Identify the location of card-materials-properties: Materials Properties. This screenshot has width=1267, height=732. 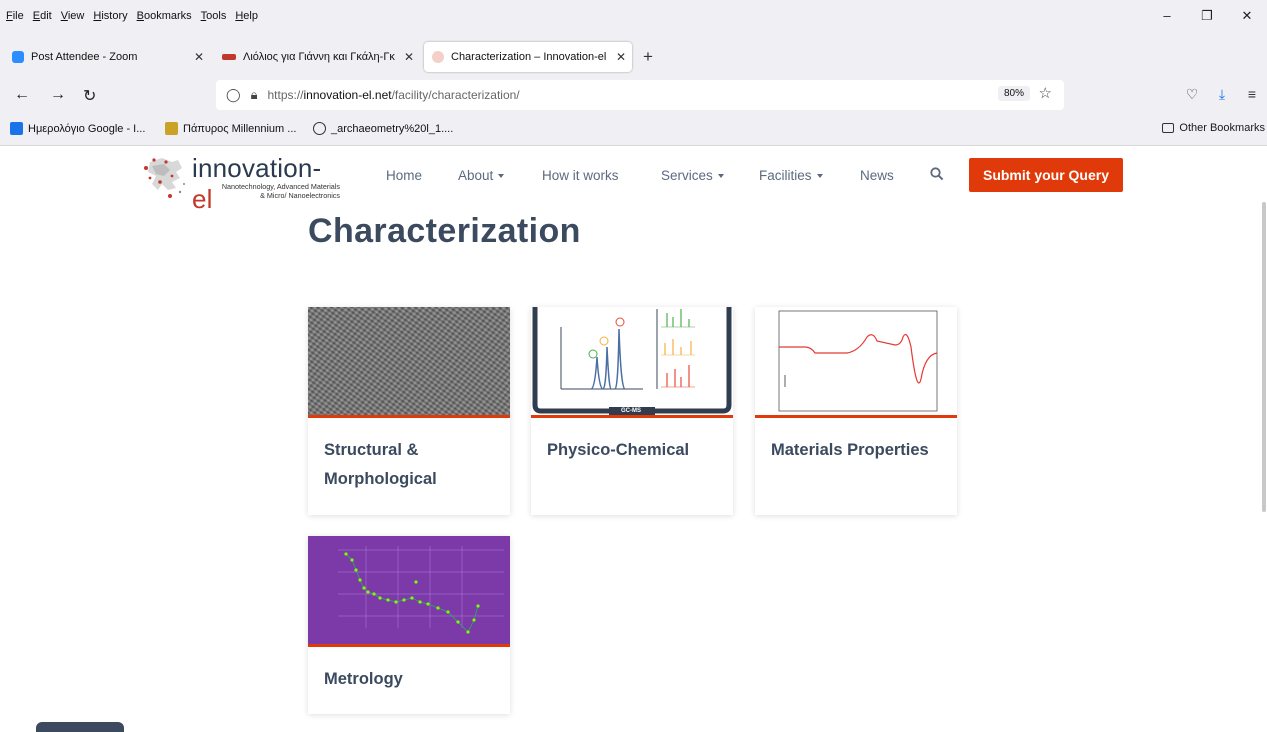
(856, 411).